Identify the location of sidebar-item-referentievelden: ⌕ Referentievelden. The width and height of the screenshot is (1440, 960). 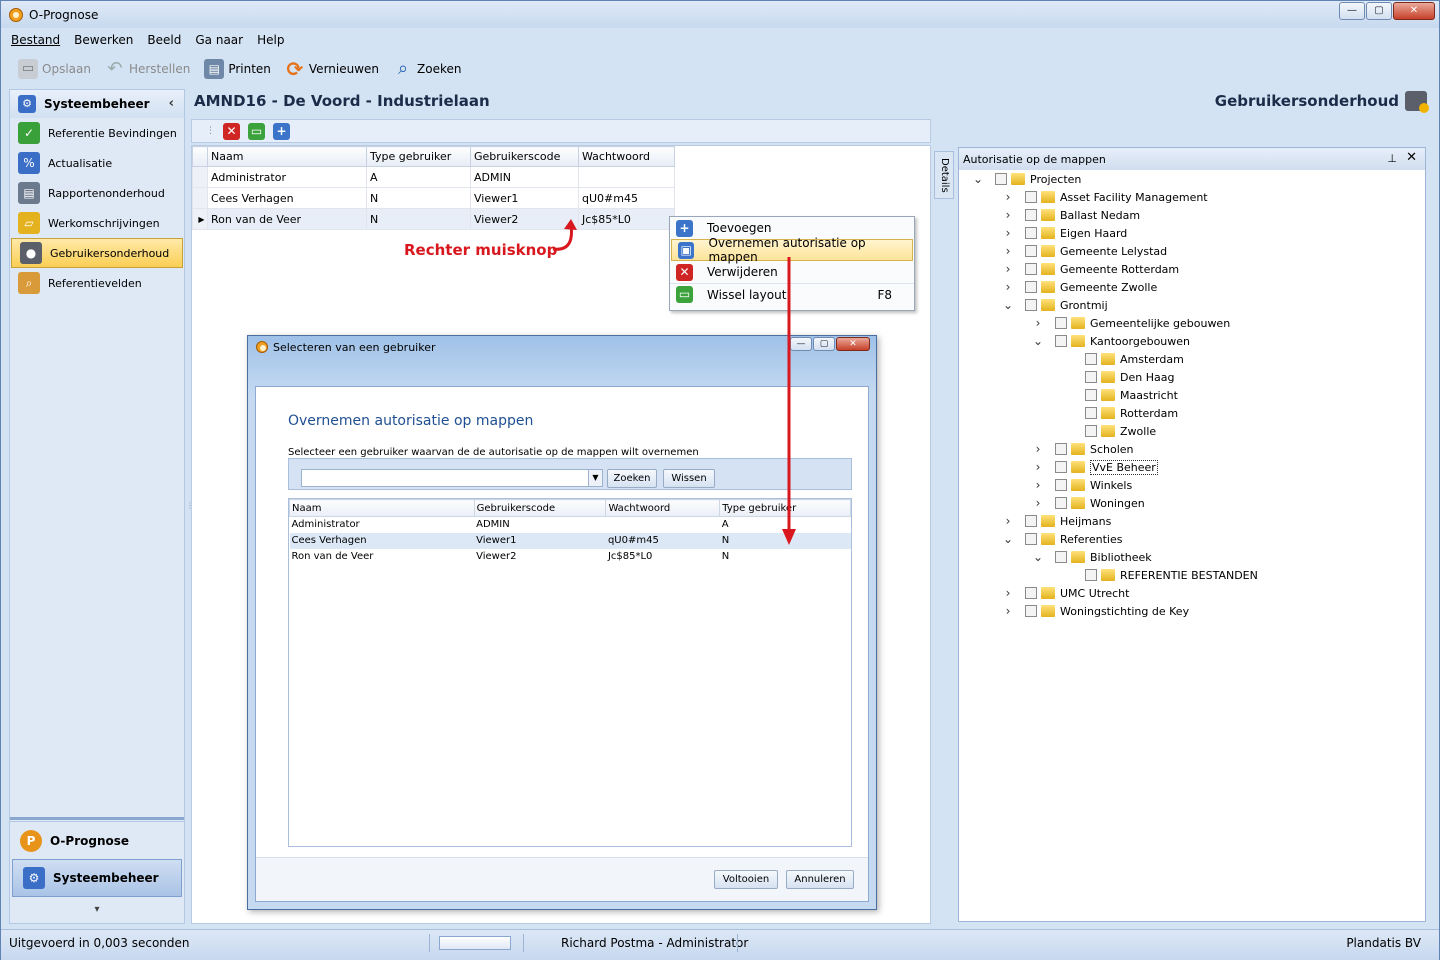
(97, 283).